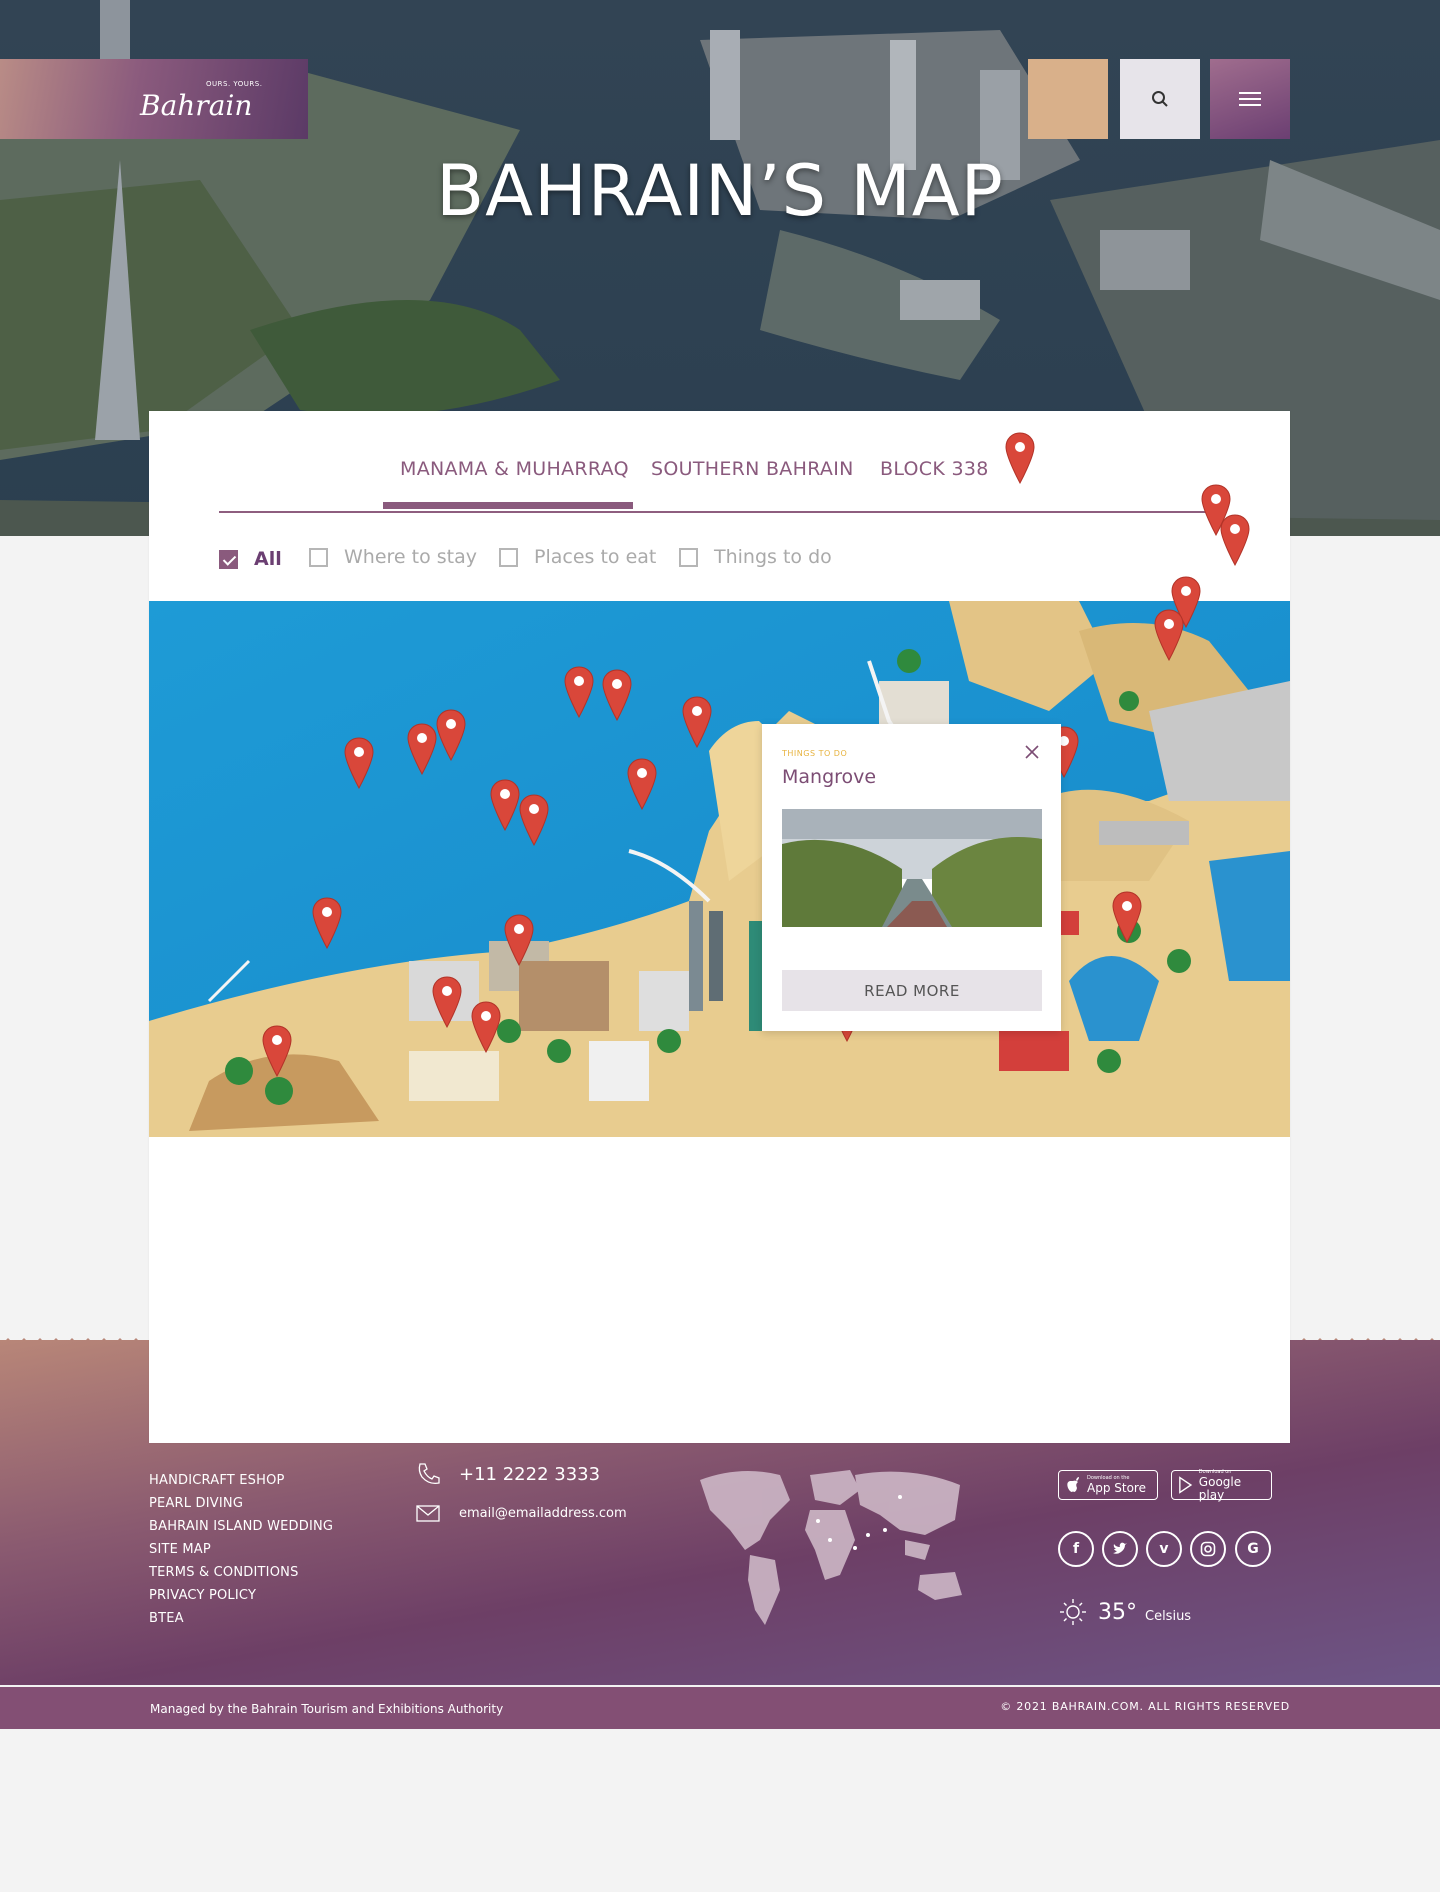  What do you see at coordinates (1073, 1484) in the screenshot?
I see `apple-icon` at bounding box center [1073, 1484].